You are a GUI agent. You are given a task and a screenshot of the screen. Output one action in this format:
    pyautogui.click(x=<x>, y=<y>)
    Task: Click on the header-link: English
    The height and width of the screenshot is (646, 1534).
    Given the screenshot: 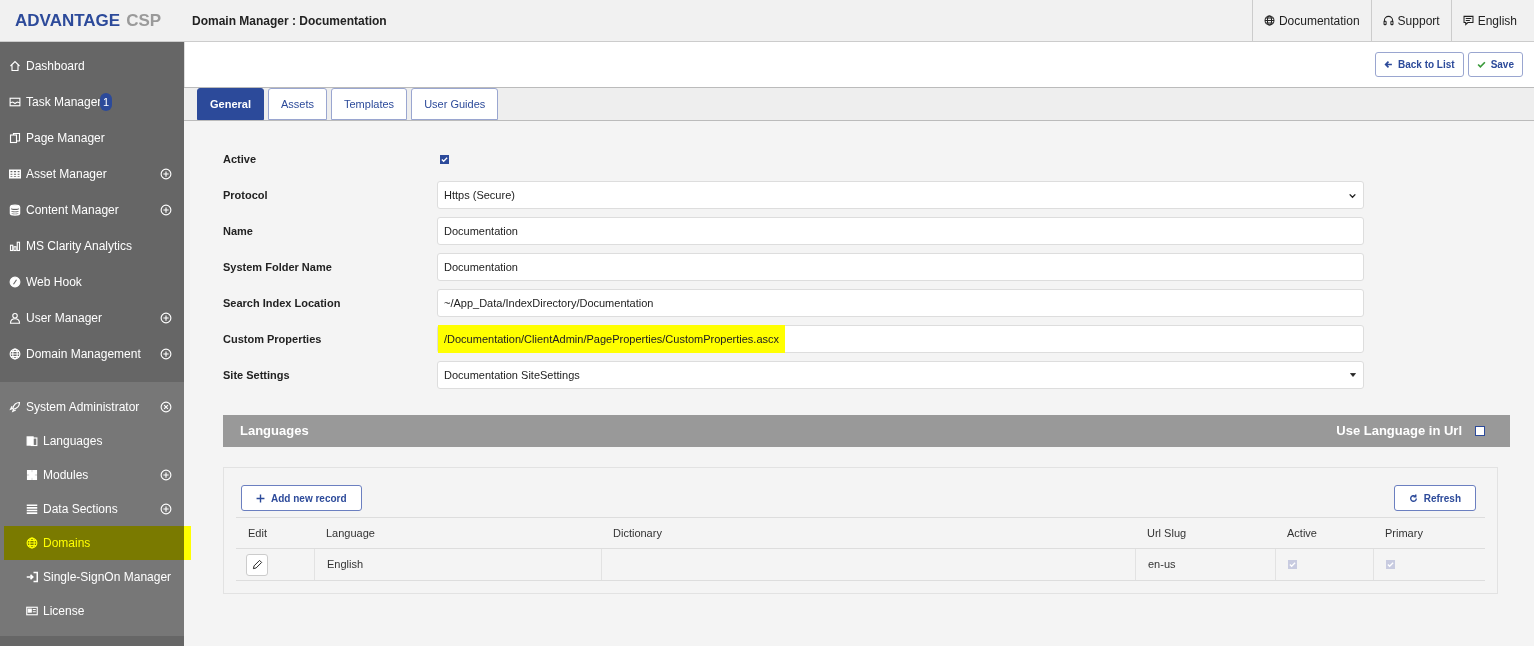 What is the action you would take?
    pyautogui.click(x=1492, y=20)
    